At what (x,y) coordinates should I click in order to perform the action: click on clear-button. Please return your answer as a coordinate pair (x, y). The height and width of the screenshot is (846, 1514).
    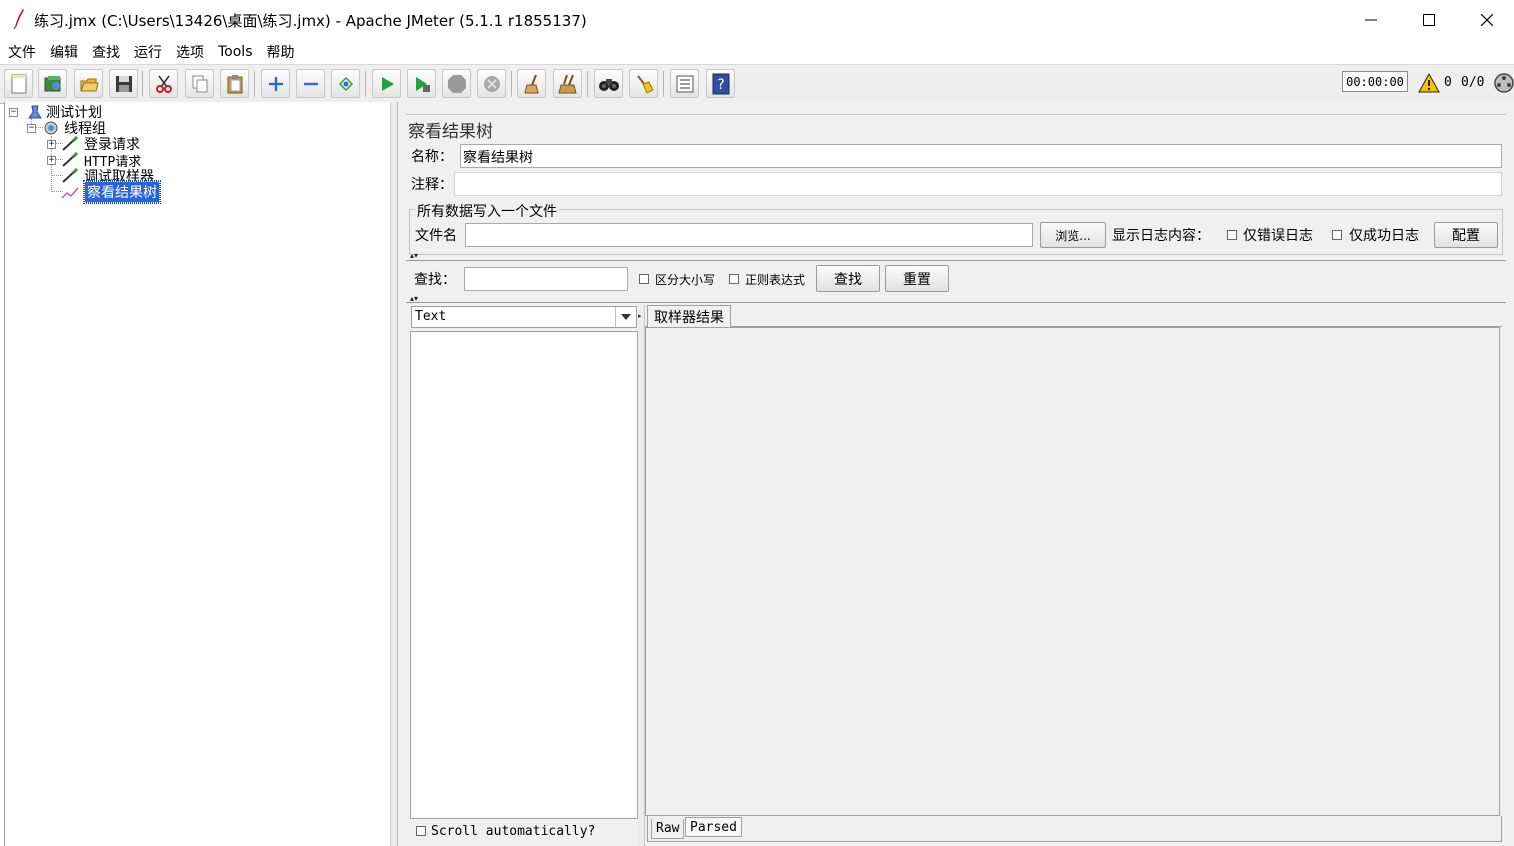
    Looking at the image, I should click on (531, 83).